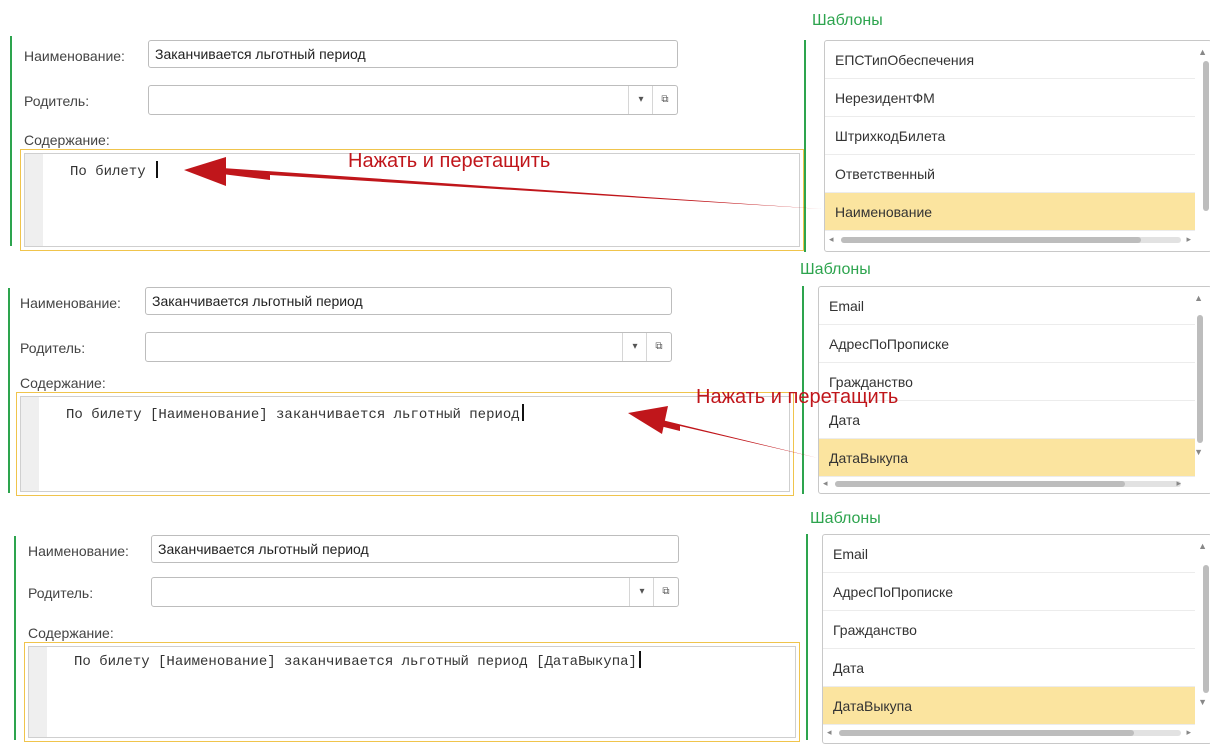 The image size is (1210, 744). What do you see at coordinates (1188, 732) in the screenshot?
I see `scroll-right-icon: ▸` at bounding box center [1188, 732].